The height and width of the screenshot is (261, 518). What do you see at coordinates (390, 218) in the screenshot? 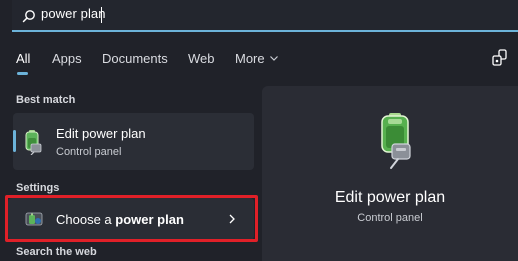
I see `preview-subtitle: Control panel` at bounding box center [390, 218].